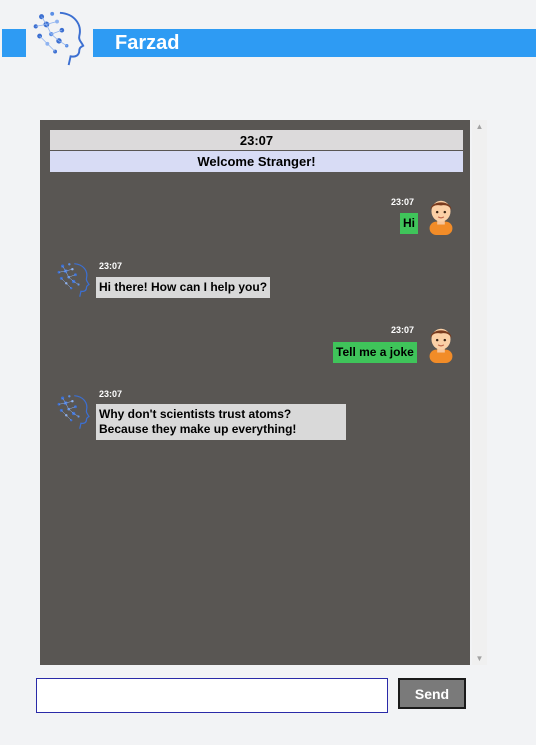  I want to click on ai-head-icon, so click(58, 38).